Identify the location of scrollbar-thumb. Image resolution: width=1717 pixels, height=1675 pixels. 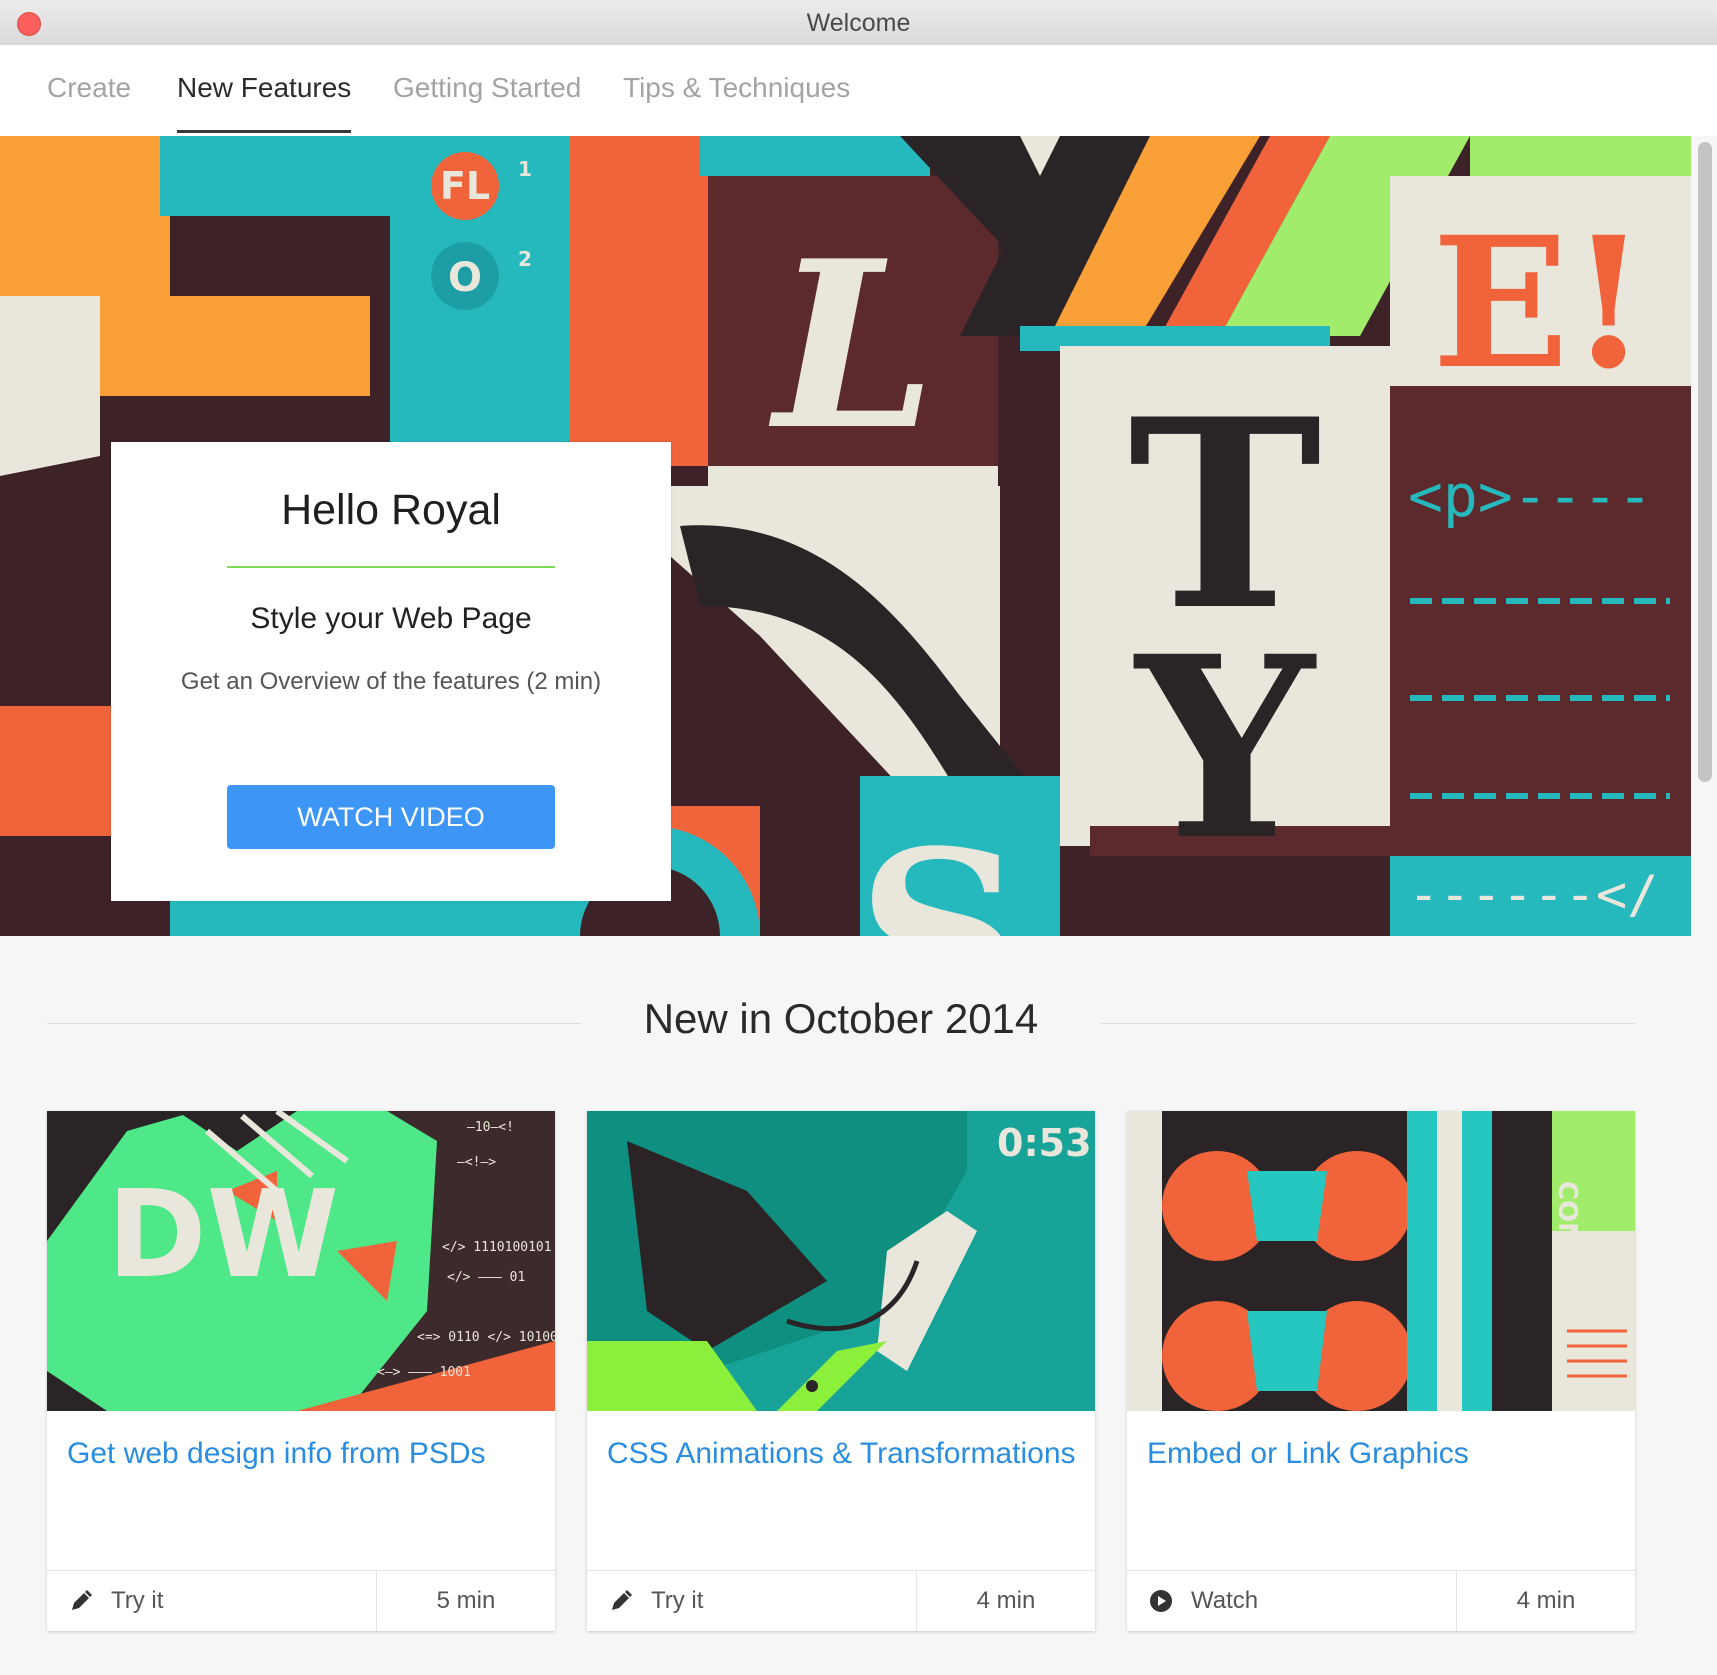
(1705, 462).